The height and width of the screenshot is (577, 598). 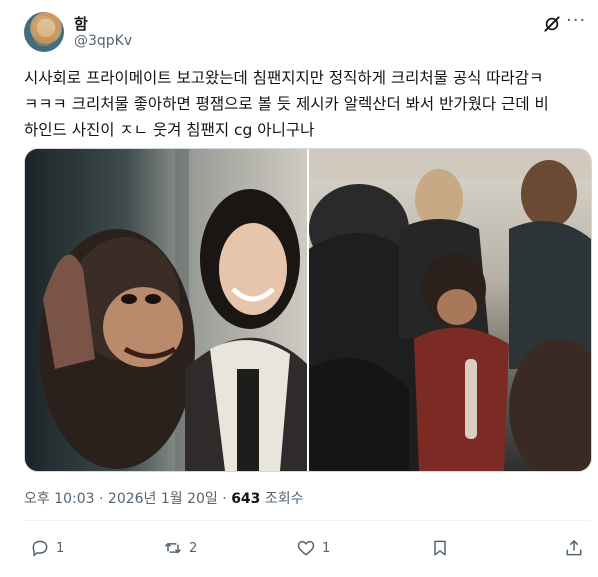 I want to click on reply-count: 1, so click(x=60, y=548).